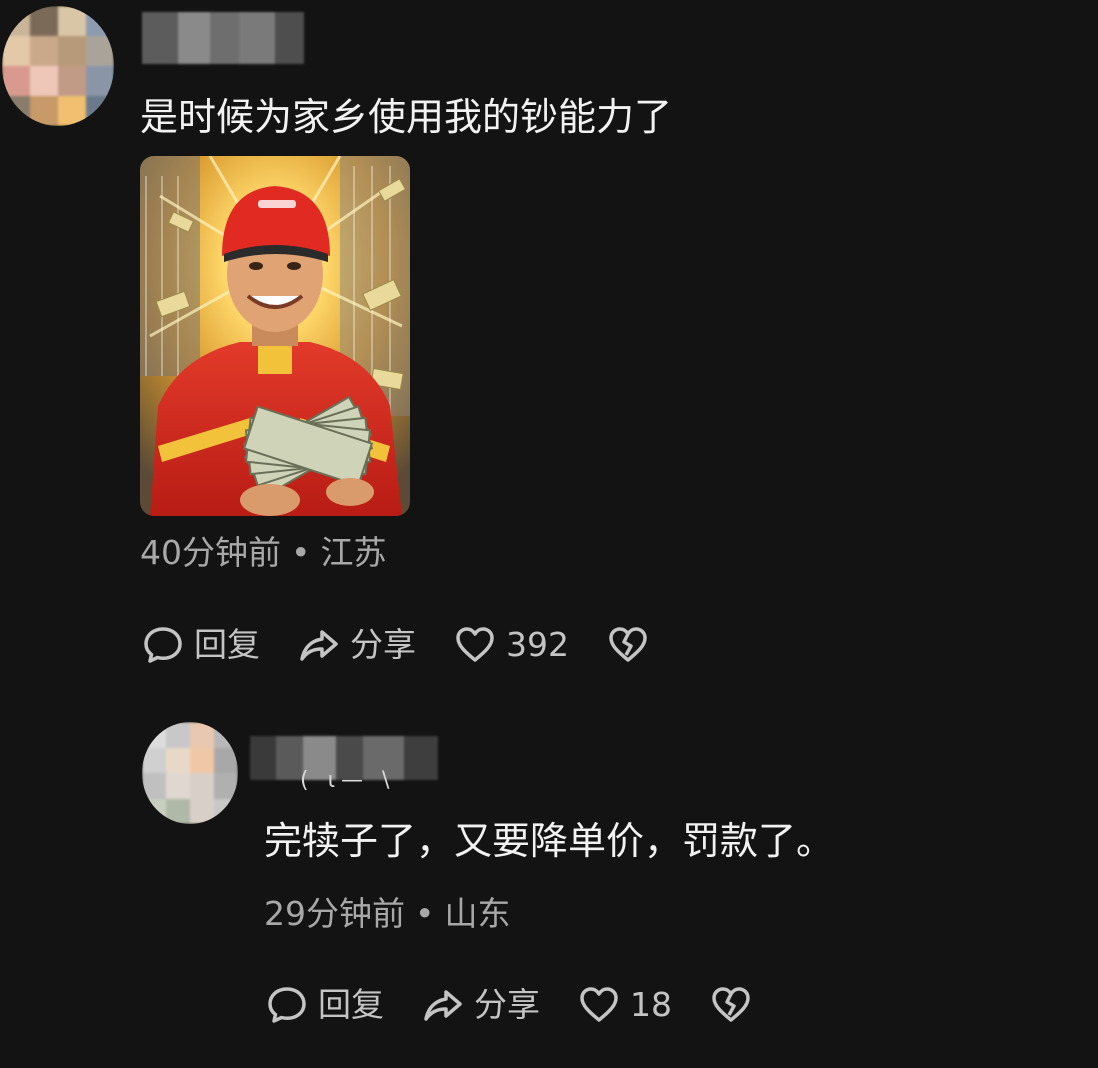  What do you see at coordinates (537, 644) in the screenshot?
I see `like-count: 392` at bounding box center [537, 644].